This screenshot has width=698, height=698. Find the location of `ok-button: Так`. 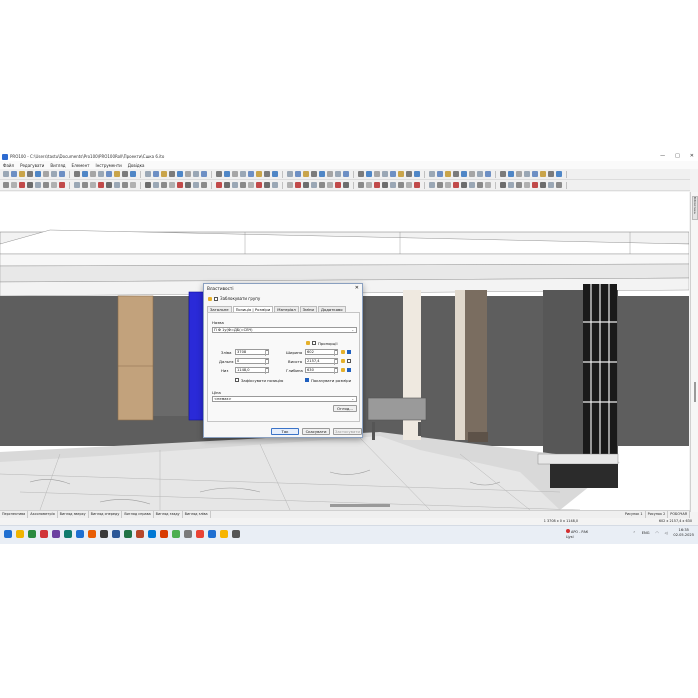

ok-button: Так is located at coordinates (285, 431).